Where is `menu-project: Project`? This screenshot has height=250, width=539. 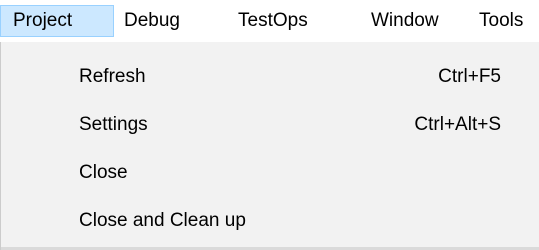
menu-project: Project is located at coordinates (57, 21).